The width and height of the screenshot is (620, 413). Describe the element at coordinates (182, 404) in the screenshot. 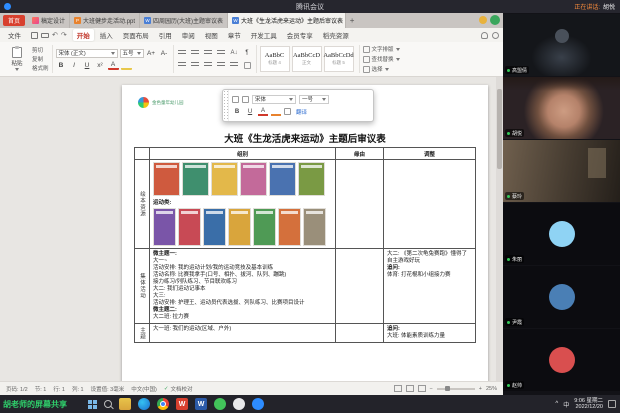

I see `wps-icon: W` at that location.